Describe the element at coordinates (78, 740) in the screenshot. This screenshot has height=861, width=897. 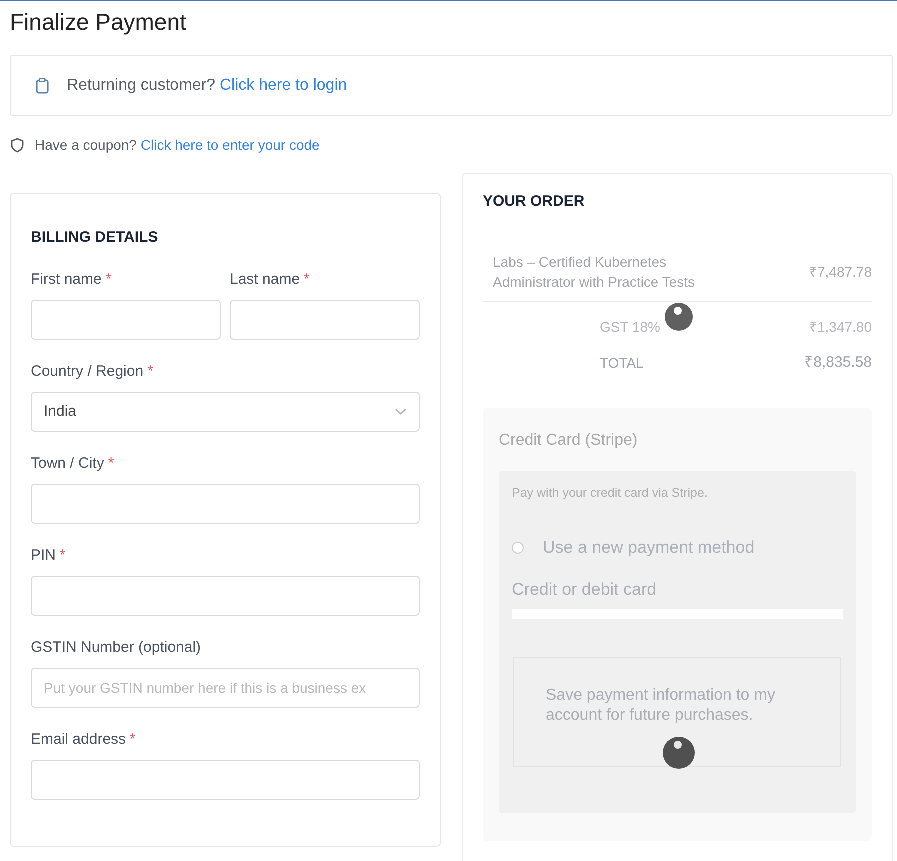
I see `field-label: Email address` at that location.